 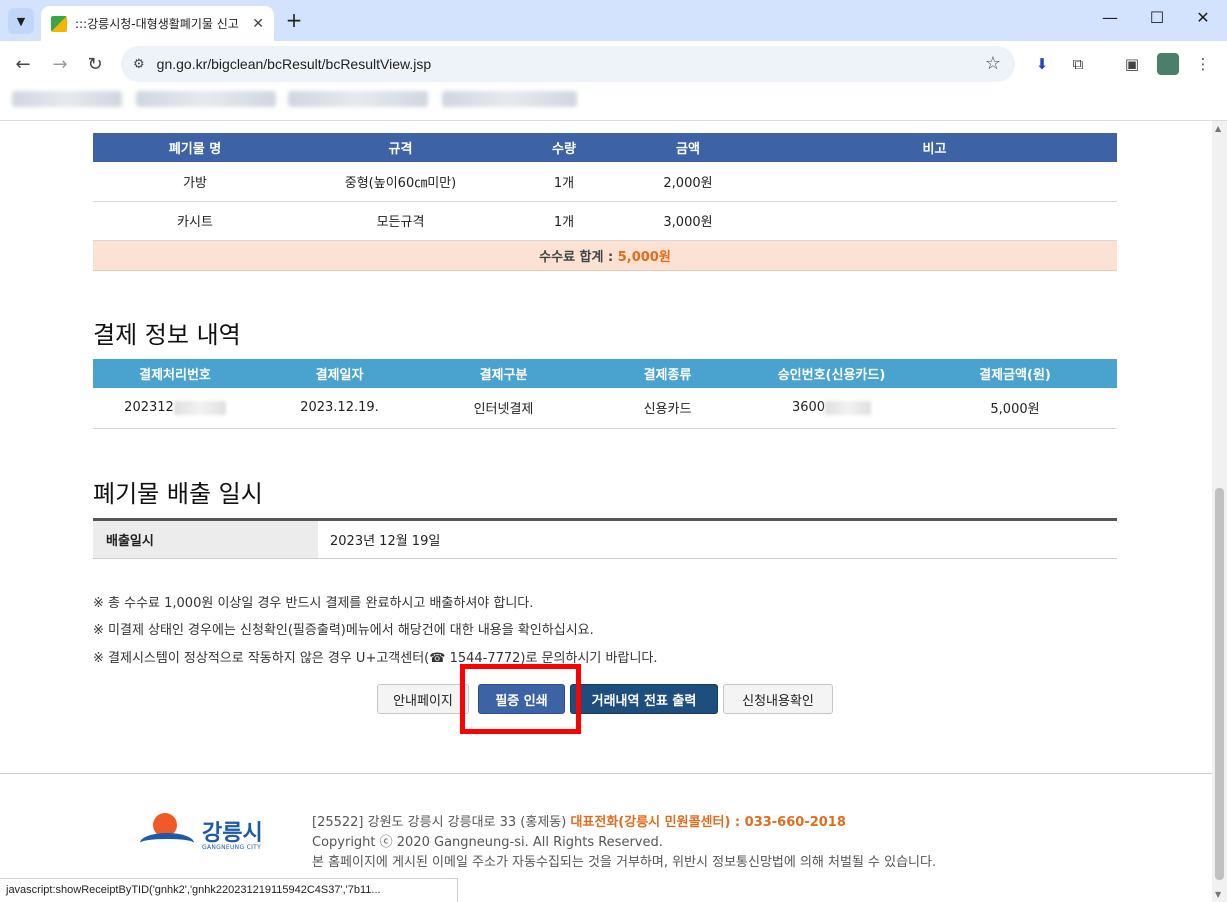 I want to click on back-arrow-icon: ←, so click(x=23, y=64).